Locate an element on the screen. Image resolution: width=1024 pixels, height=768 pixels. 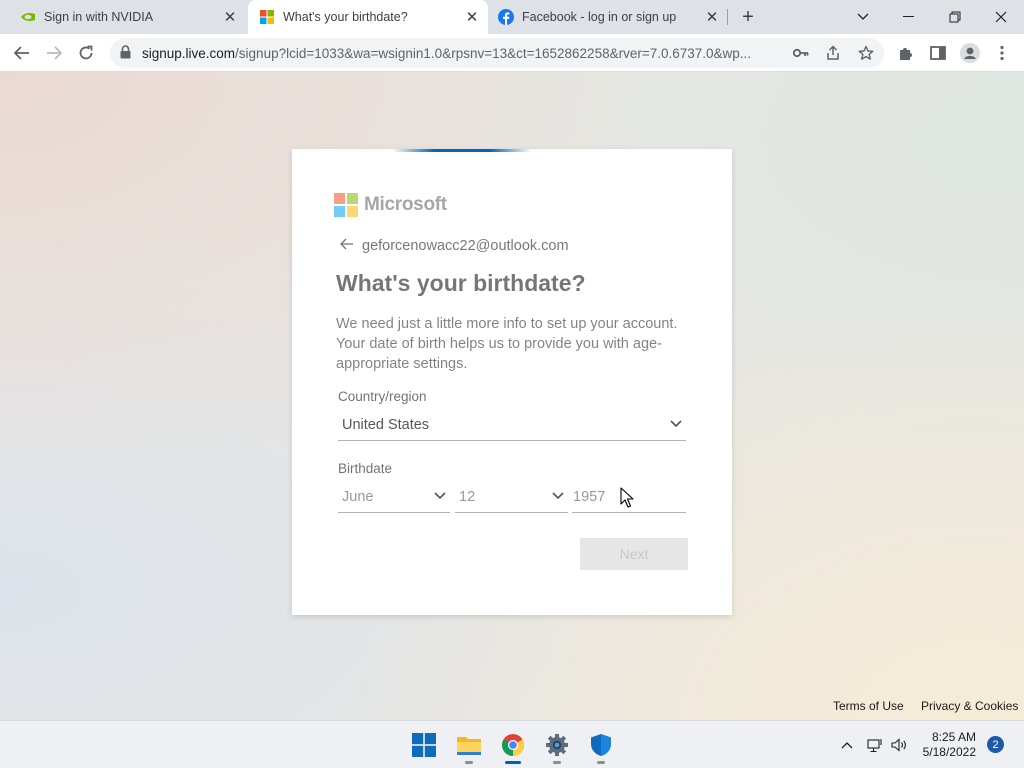
start-button is located at coordinates (424, 745).